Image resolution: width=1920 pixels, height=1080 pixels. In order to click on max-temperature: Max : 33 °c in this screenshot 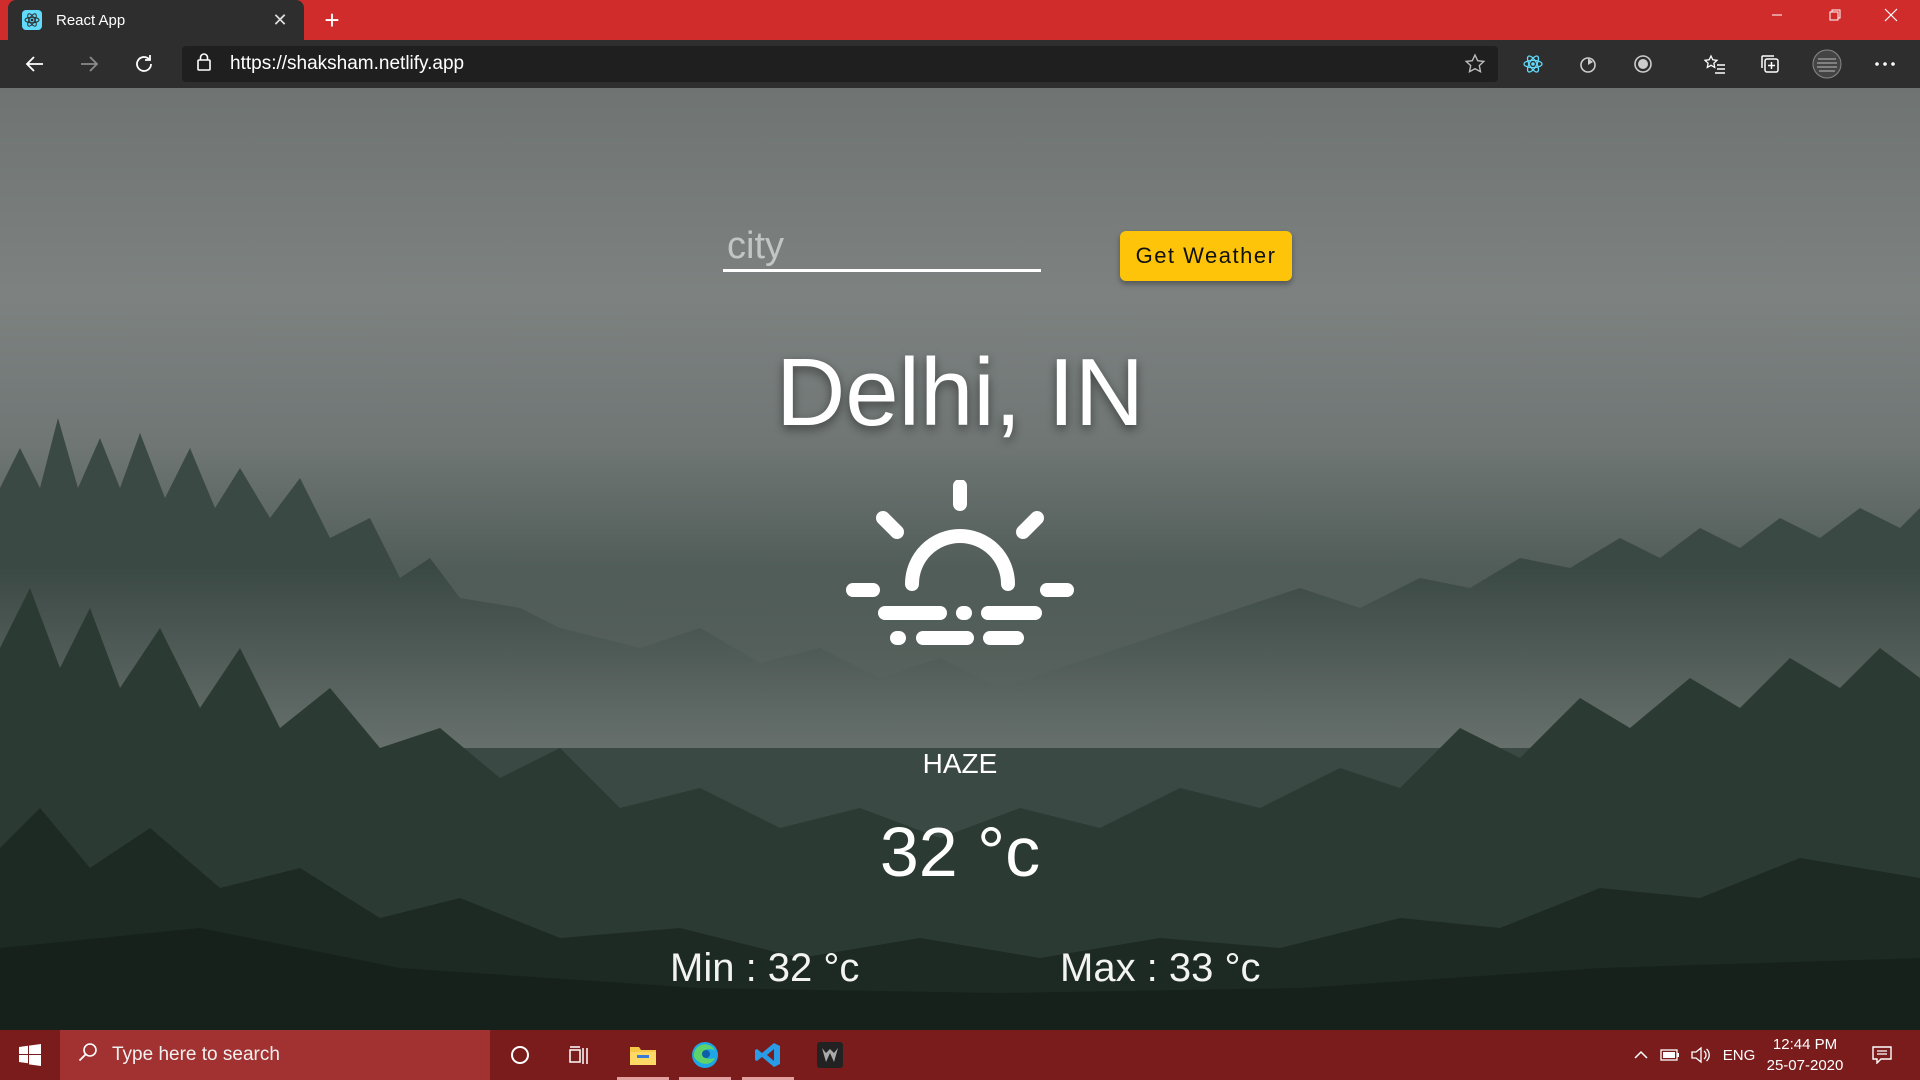, I will do `click(1160, 968)`.